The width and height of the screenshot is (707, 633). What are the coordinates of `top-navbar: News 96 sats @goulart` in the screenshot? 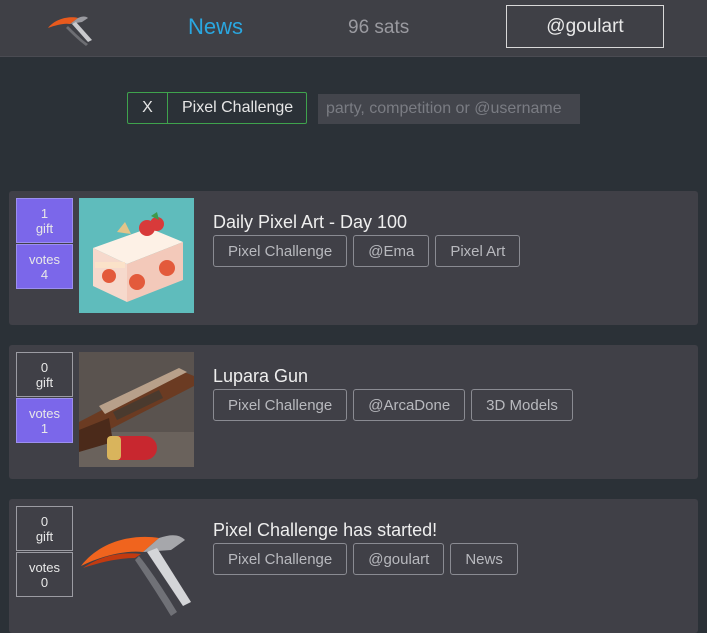 It's located at (353, 28).